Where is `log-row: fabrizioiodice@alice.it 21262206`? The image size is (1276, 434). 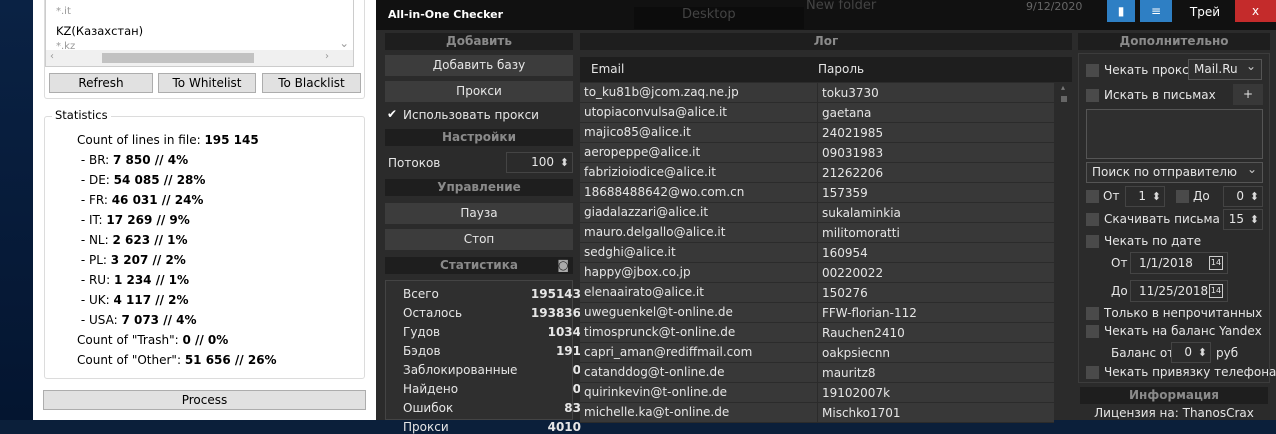
log-row: fabrizioiodice@alice.it 21262206 is located at coordinates (817, 173).